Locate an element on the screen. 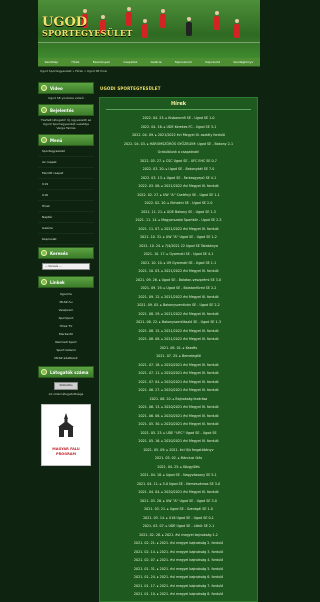  news-link: Gratulálunk a csapatnak! is located at coordinates (179, 152).